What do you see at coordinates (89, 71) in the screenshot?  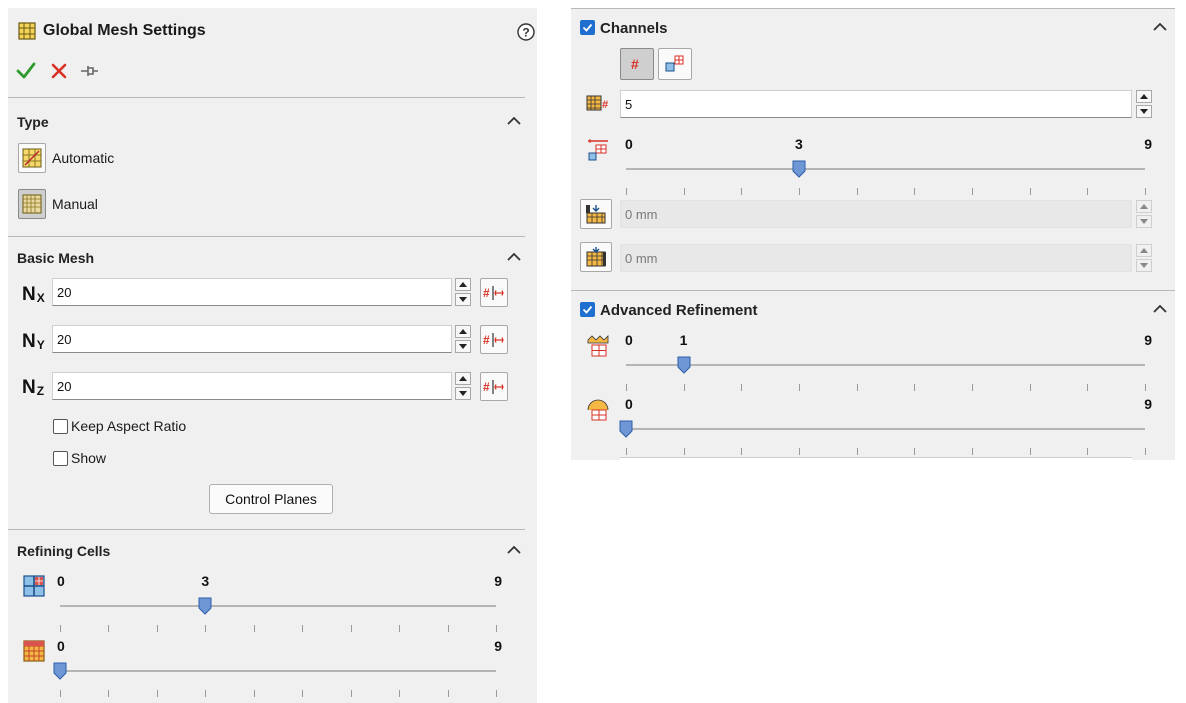 I see `pin-icon` at bounding box center [89, 71].